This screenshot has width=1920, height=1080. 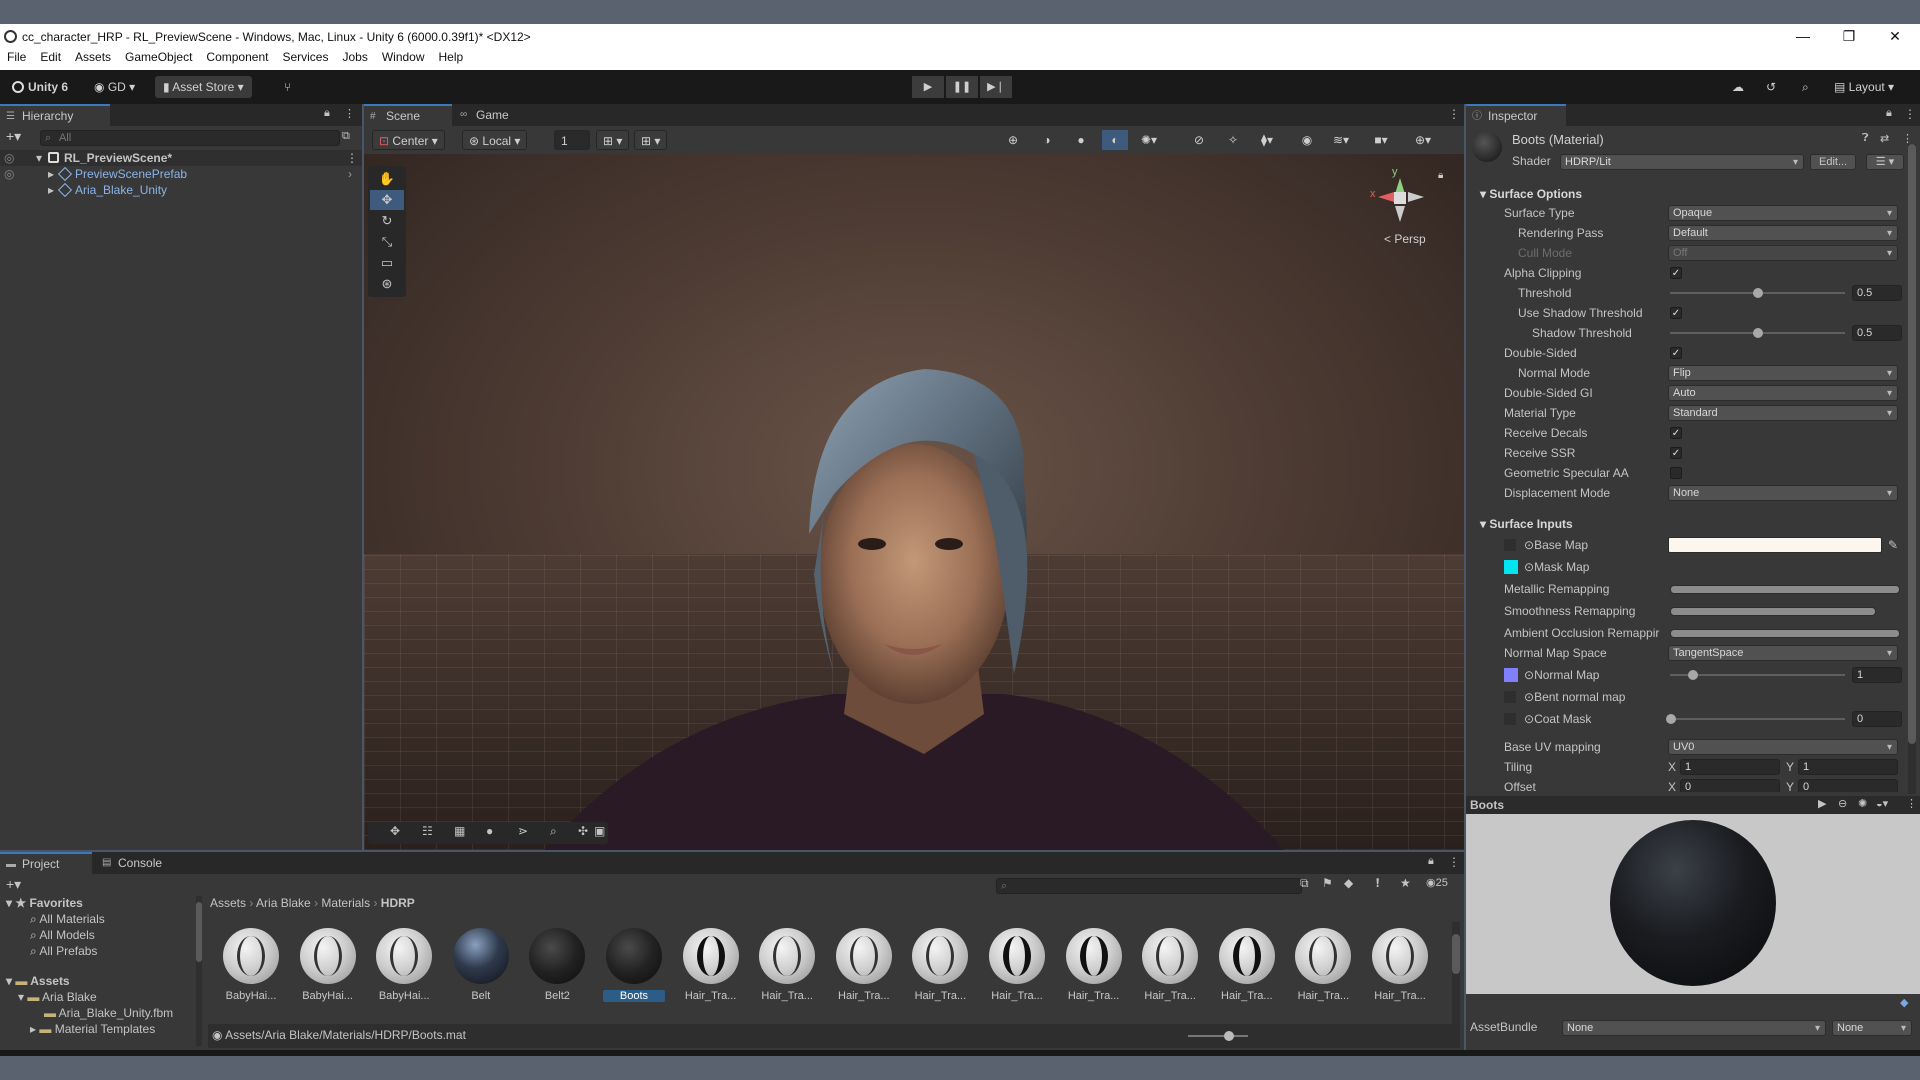 I want to click on hierarchy-item: ◎ ▸ PreviewScenePrefab ›, so click(x=181, y=174).